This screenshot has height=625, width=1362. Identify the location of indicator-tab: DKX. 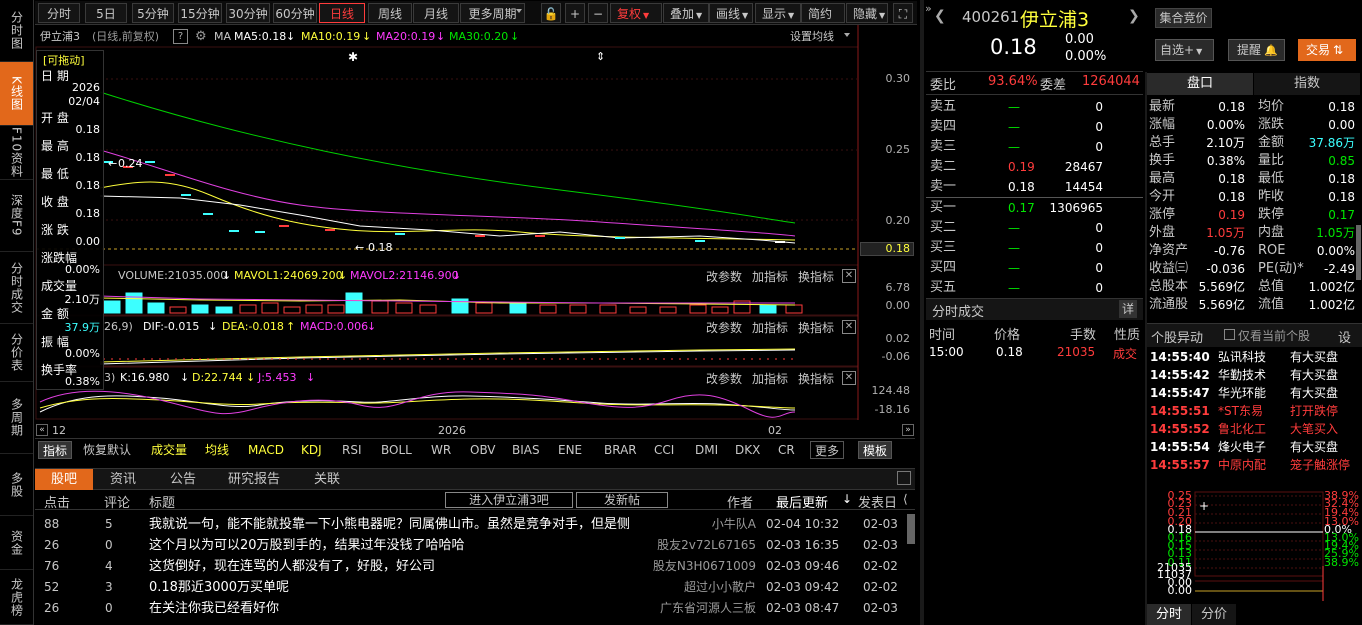
(747, 450).